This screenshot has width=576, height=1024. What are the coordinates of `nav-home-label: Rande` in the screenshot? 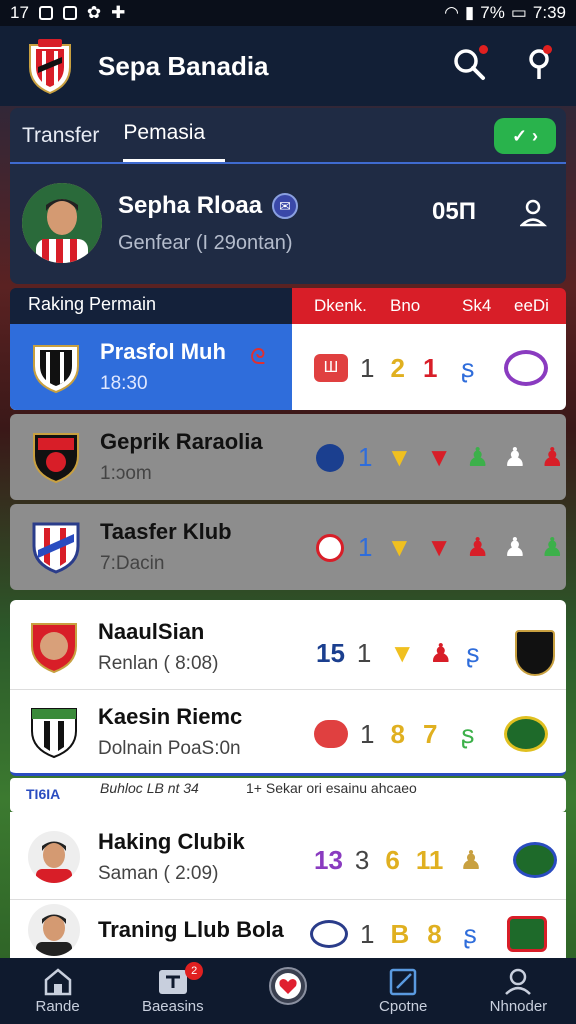 It's located at (57, 1006).